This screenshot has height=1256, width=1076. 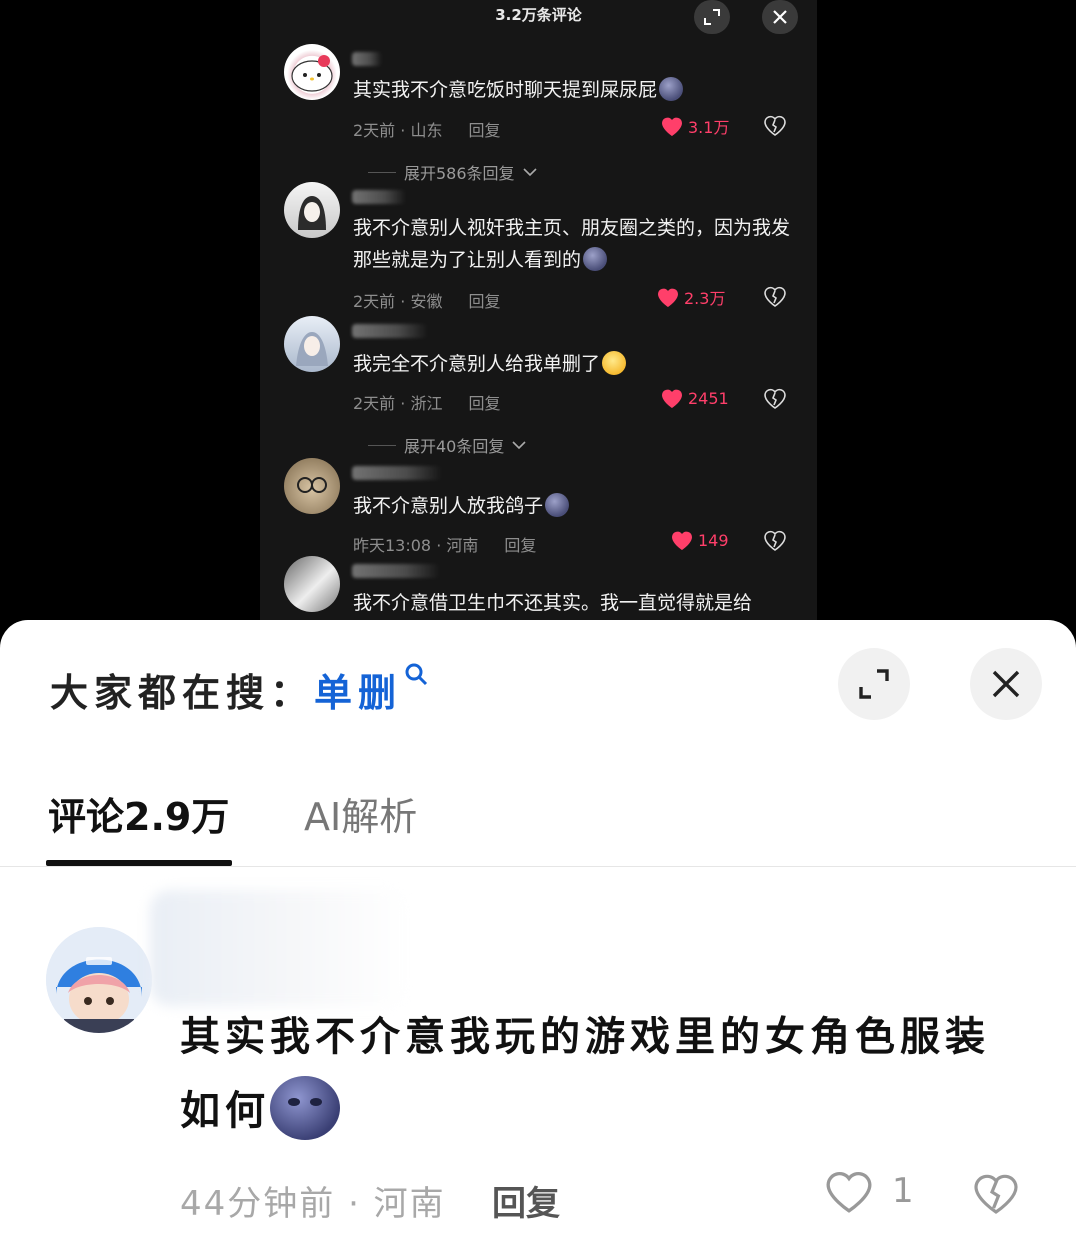 I want to click on like-button: 1, so click(x=869, y=1191).